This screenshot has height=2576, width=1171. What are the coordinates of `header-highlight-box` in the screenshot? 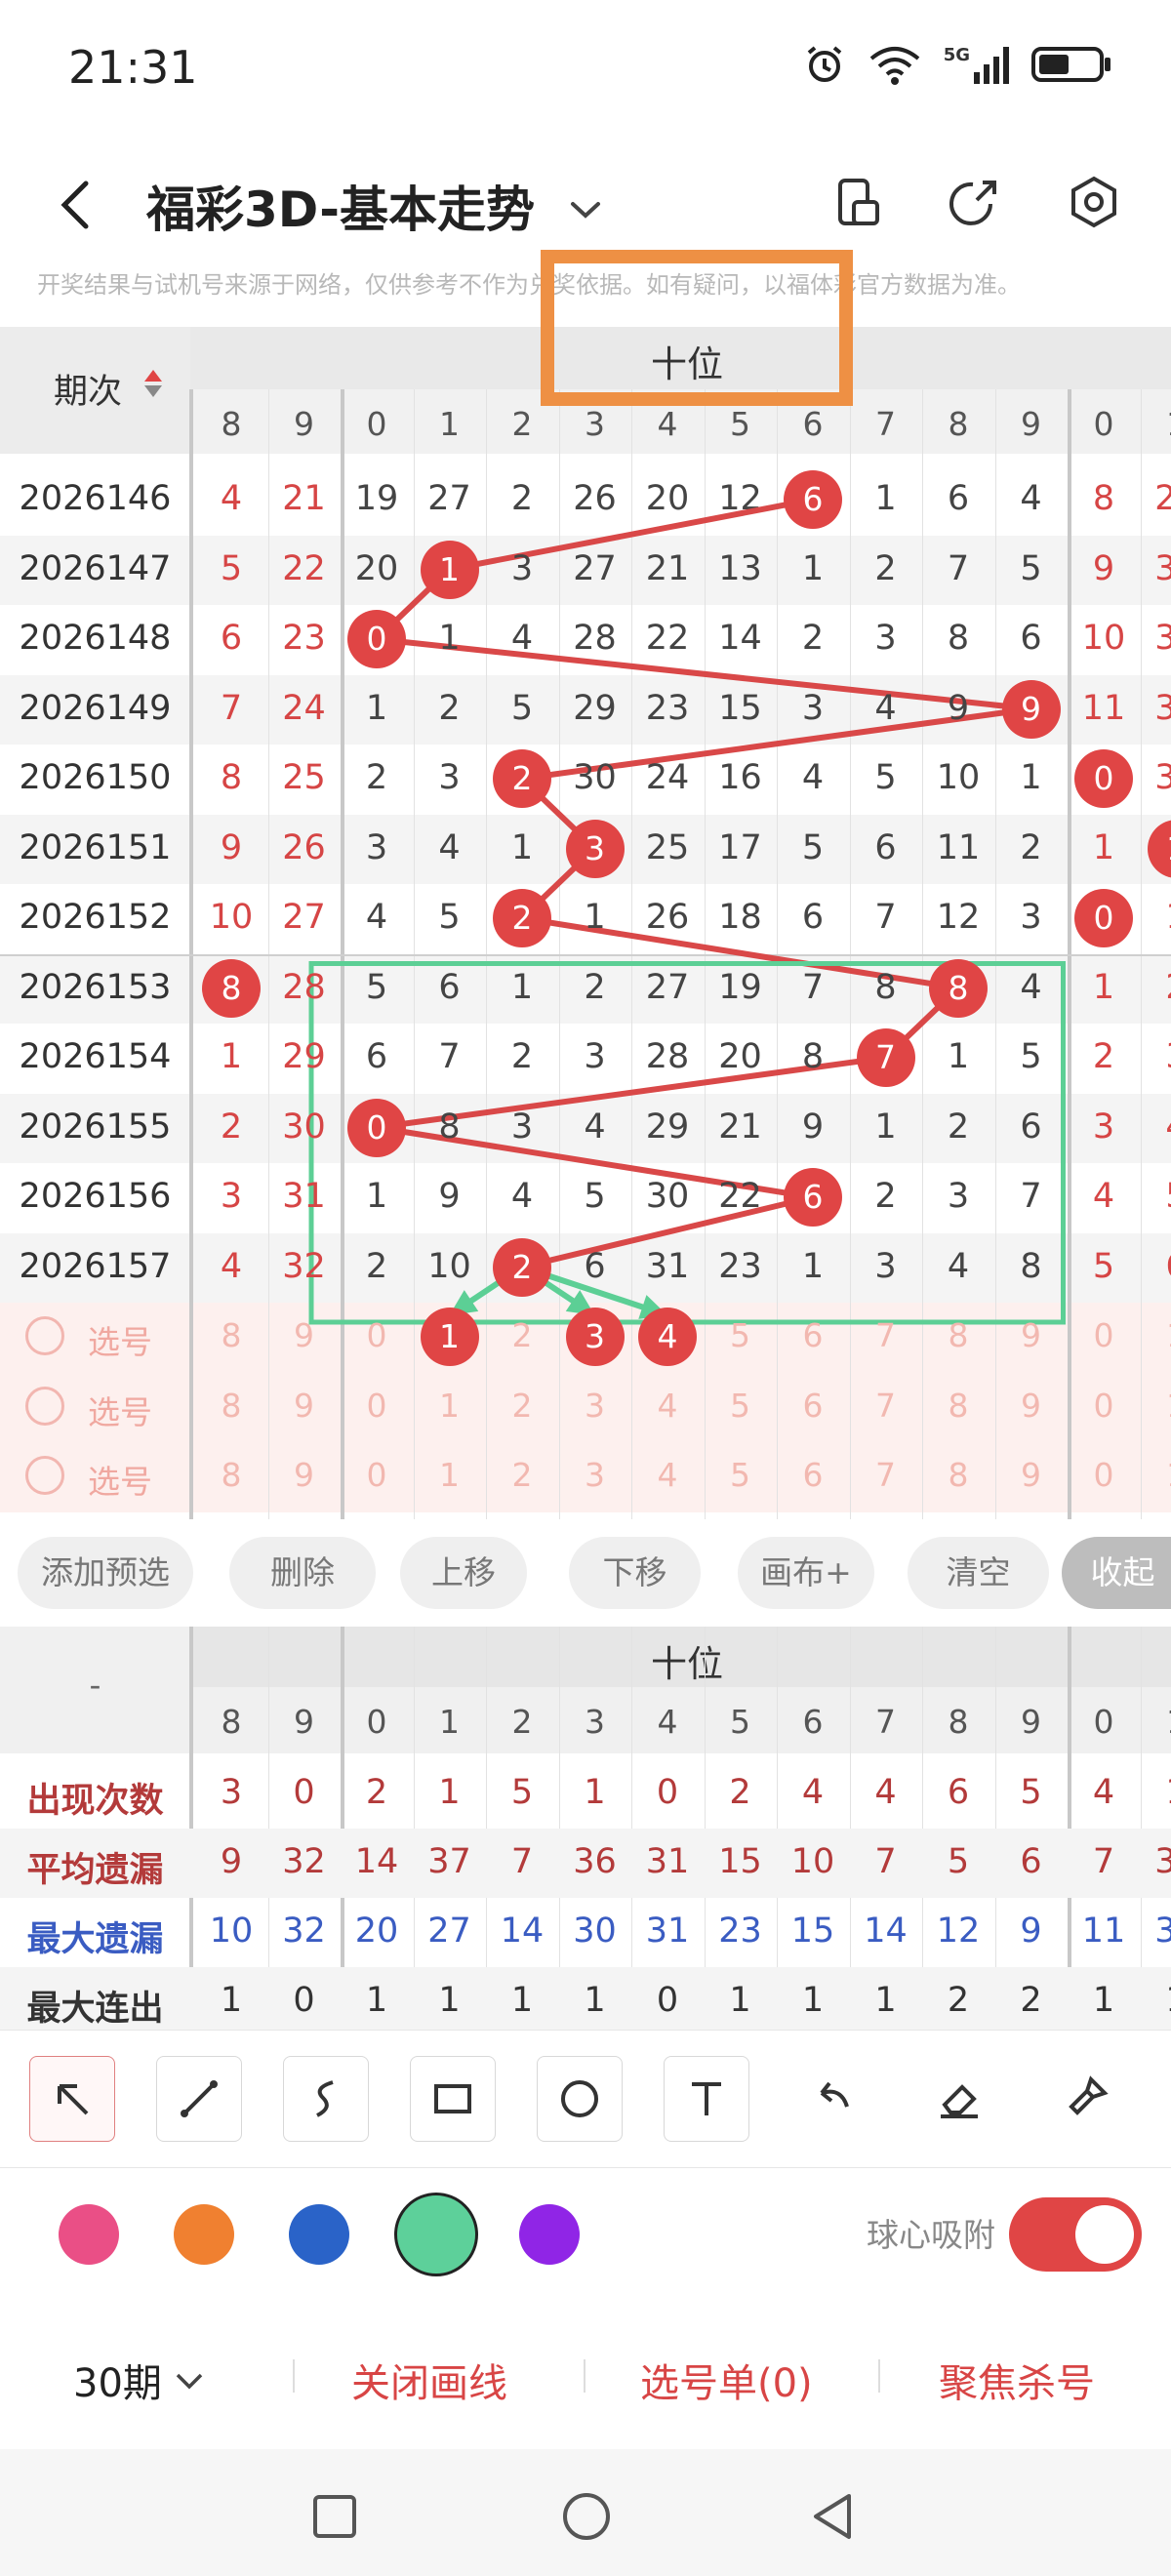 It's located at (697, 328).